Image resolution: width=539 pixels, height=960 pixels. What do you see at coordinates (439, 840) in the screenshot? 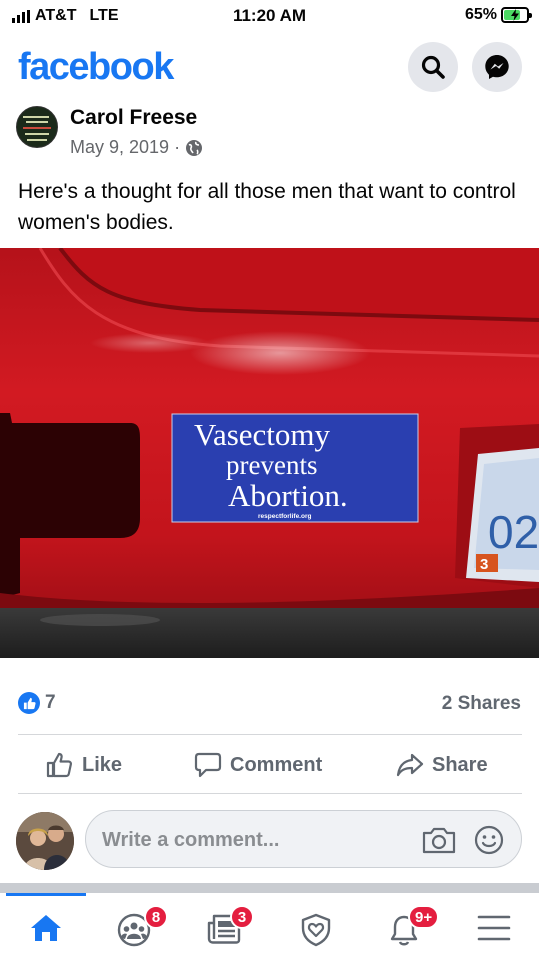
I see `camera-icon` at bounding box center [439, 840].